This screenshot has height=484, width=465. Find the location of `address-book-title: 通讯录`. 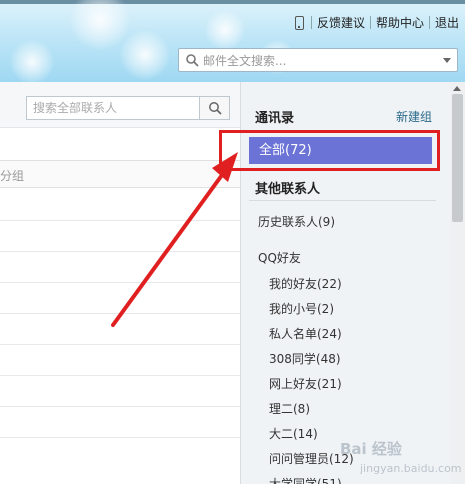

address-book-title: 通讯录 is located at coordinates (275, 118).